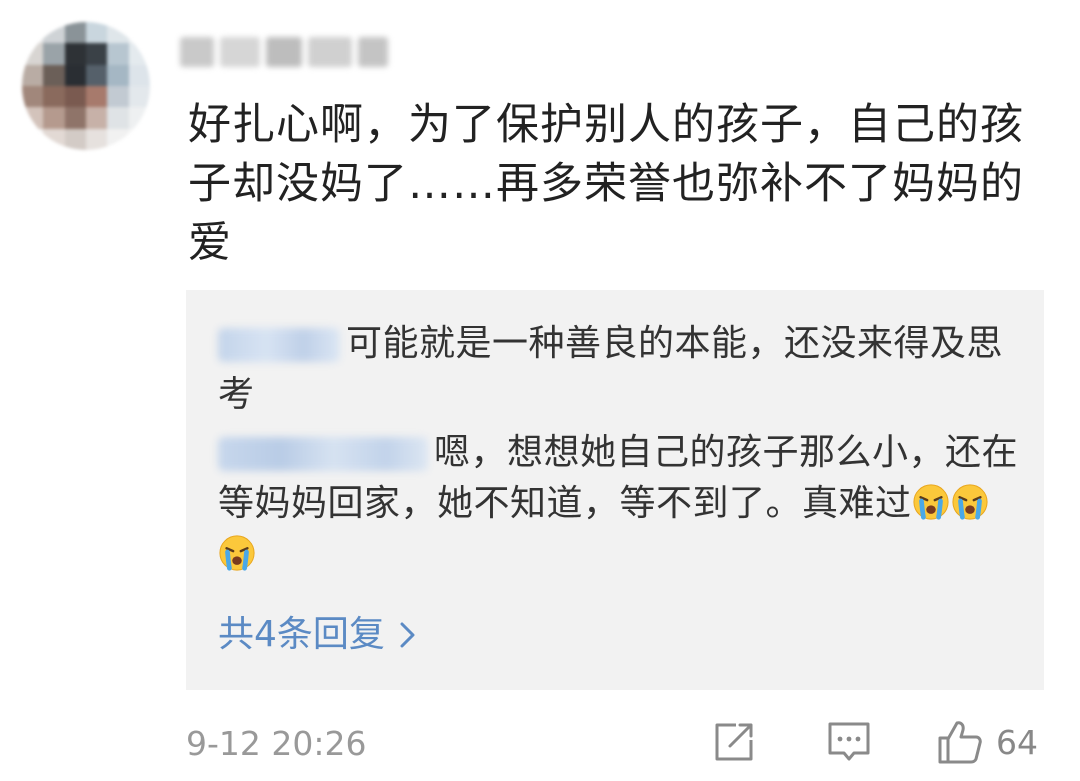 The height and width of the screenshot is (781, 1080). Describe the element at coordinates (276, 743) in the screenshot. I see `timestamp: 9-12 20:26` at that location.